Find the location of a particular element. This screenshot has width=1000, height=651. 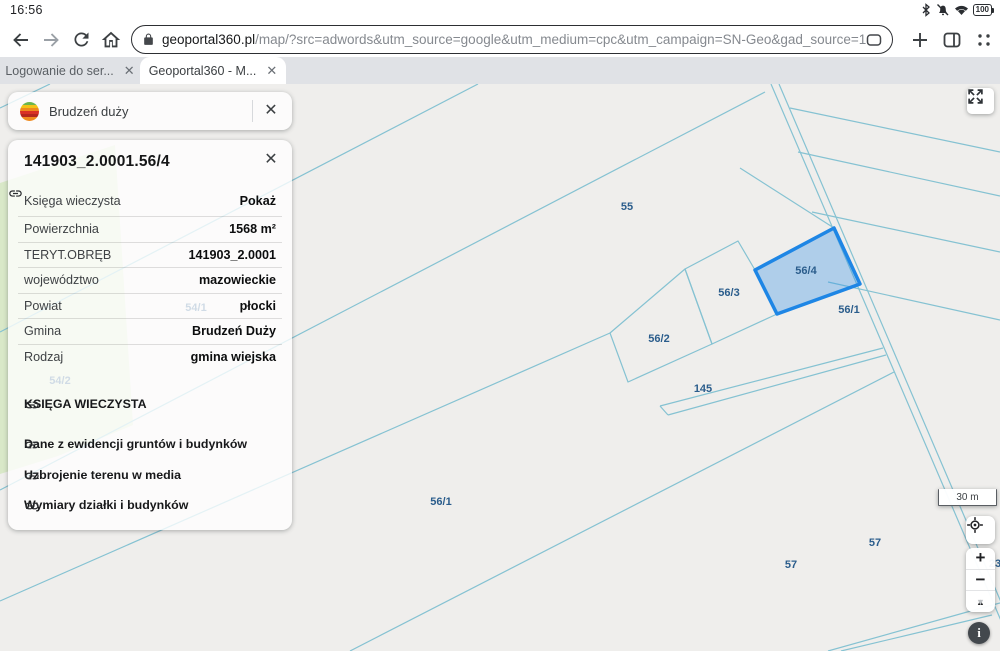

detail-value: 141903_2.0001 is located at coordinates (232, 254).